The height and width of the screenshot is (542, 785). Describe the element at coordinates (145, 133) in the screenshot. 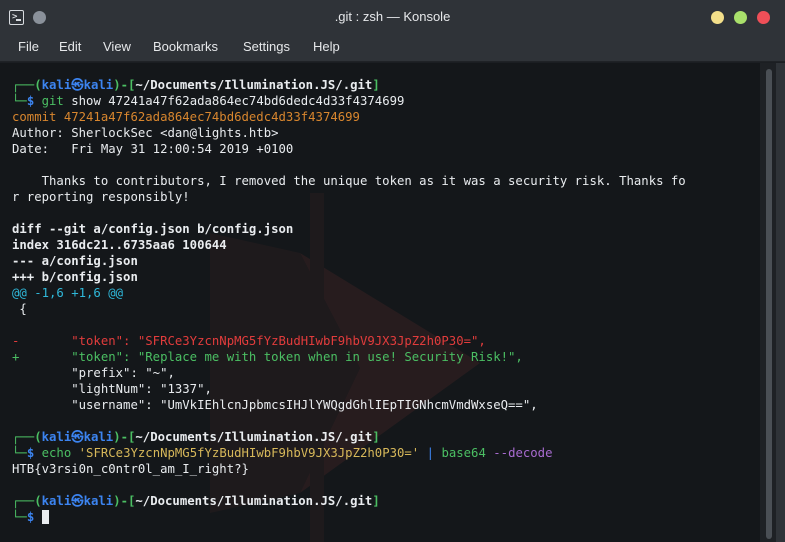

I see `author-line: Author: SherlockSec <dan@lights.htb>` at that location.